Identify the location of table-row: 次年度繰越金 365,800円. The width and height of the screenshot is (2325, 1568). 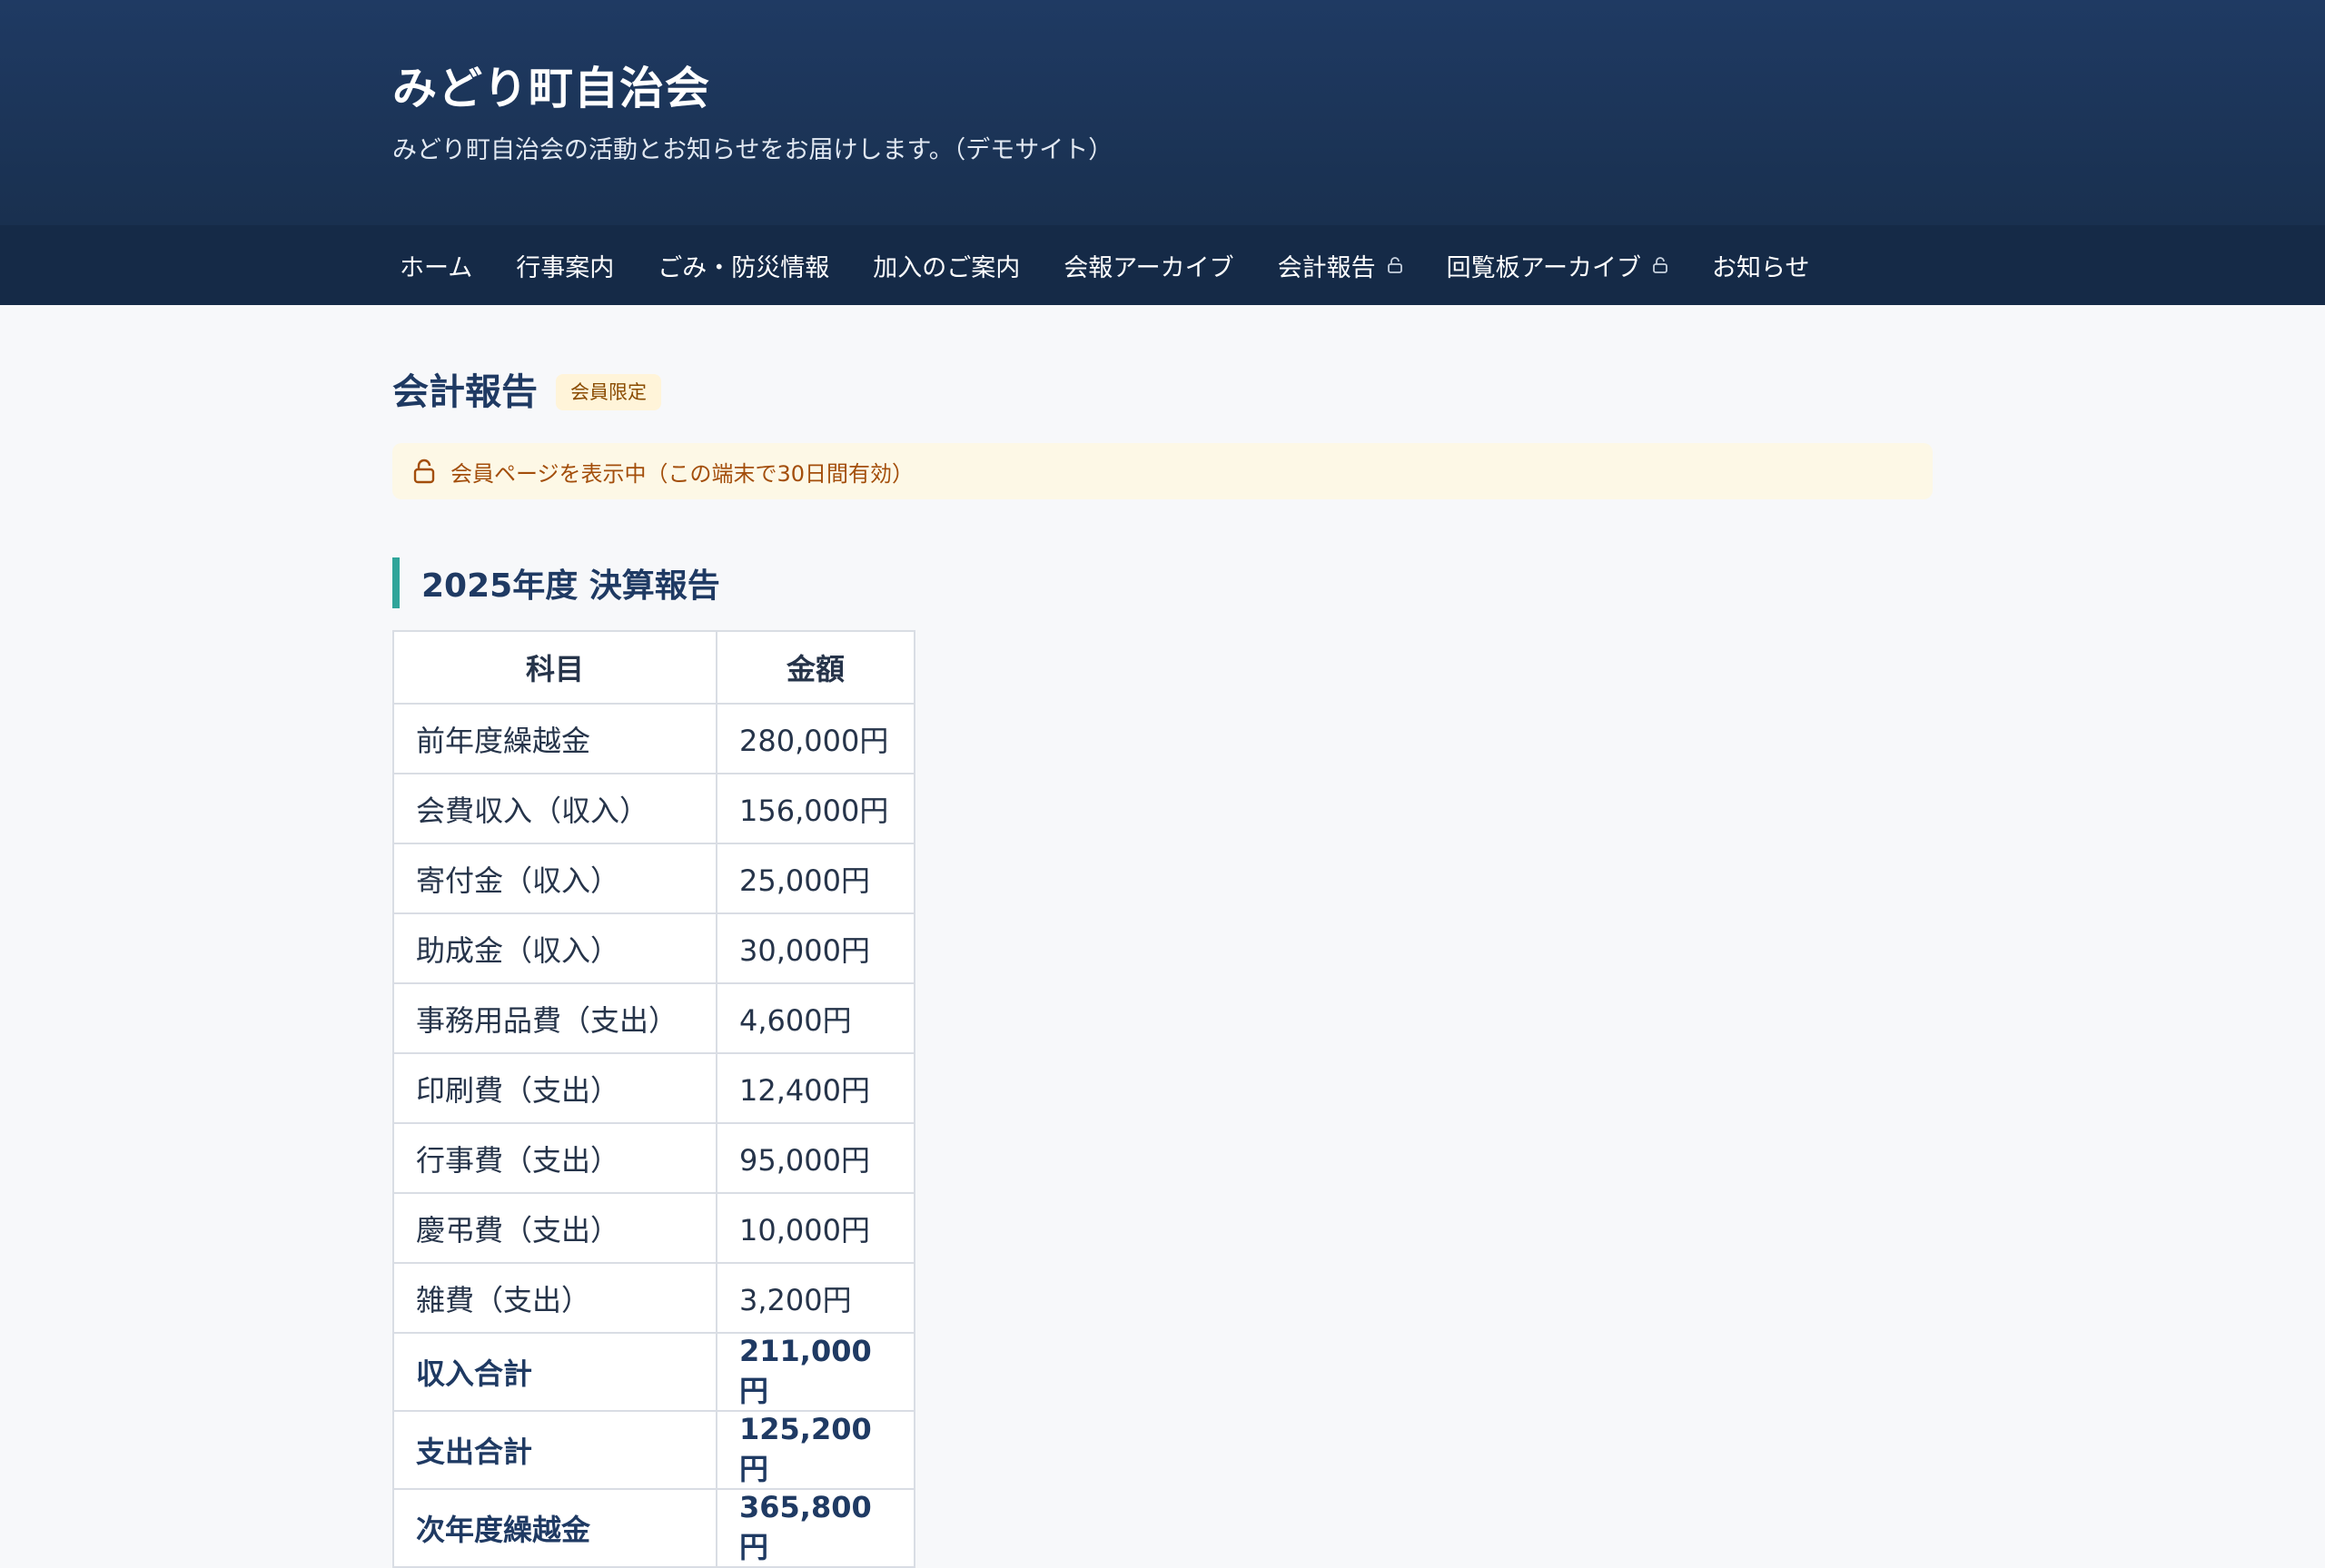
(653, 1528).